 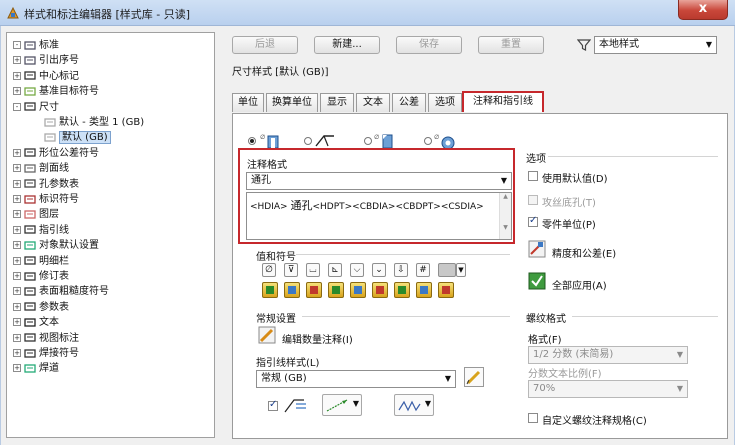 What do you see at coordinates (252, 141) in the screenshot?
I see `radio-hole-note` at bounding box center [252, 141].